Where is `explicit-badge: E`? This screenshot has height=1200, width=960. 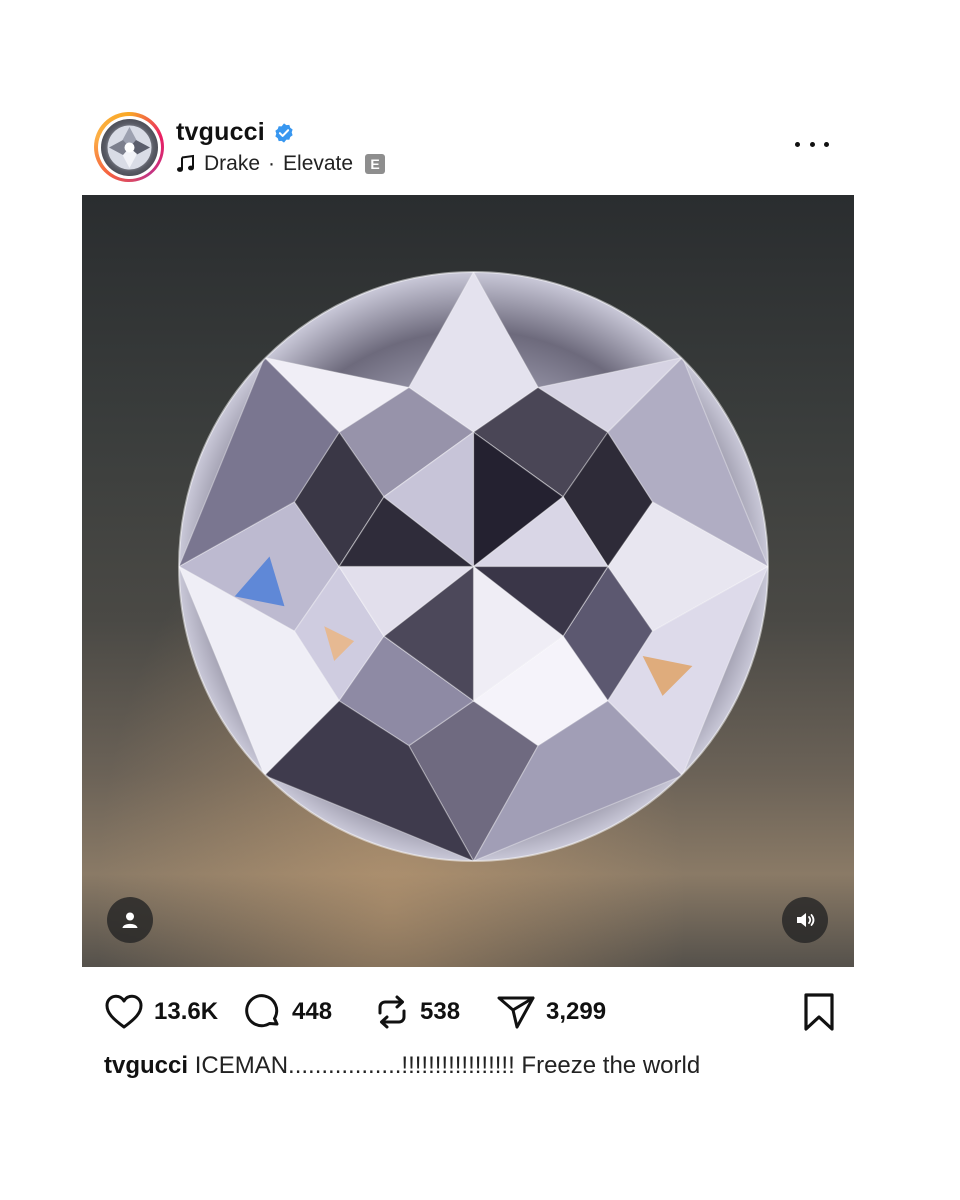
explicit-badge: E is located at coordinates (375, 164).